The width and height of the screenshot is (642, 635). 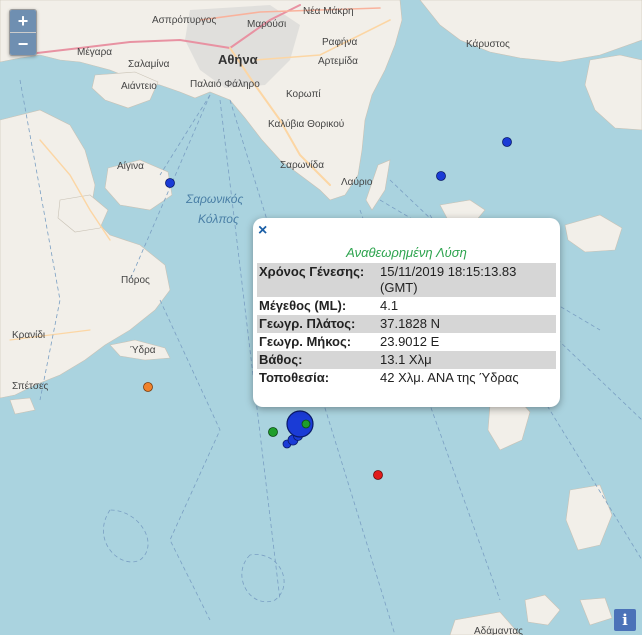 What do you see at coordinates (139, 86) in the screenshot?
I see `place-label: Αιάντειο` at bounding box center [139, 86].